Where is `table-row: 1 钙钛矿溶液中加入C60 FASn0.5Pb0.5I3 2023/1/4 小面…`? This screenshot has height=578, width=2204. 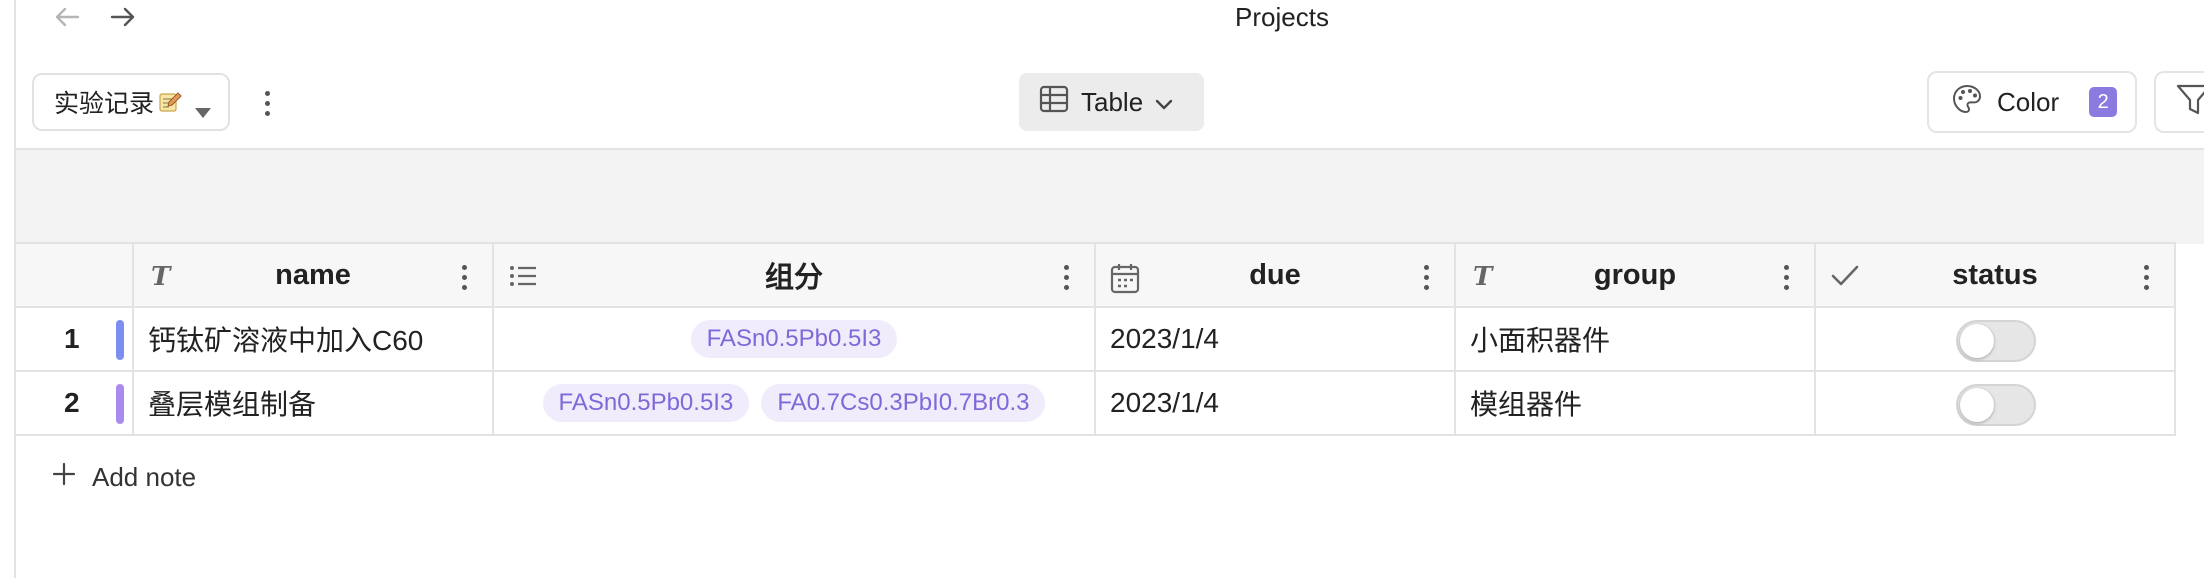 table-row: 1 钙钛矿溶液中加入C60 FASn0.5Pb0.5I3 2023/1/4 小面… is located at coordinates (1096, 340).